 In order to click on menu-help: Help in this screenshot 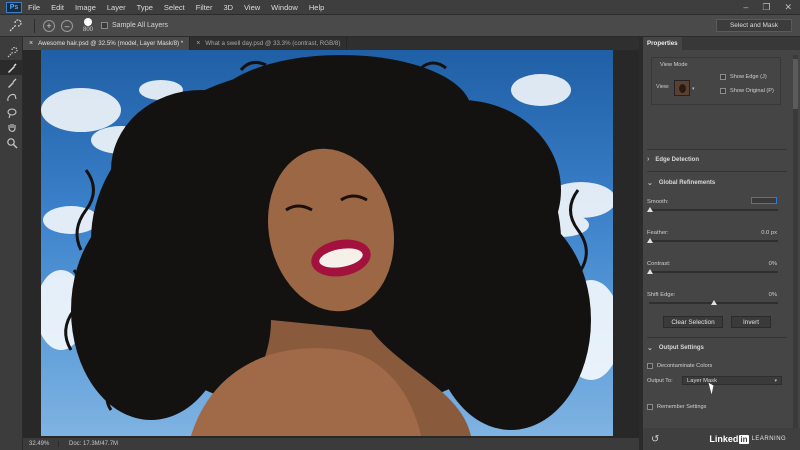, I will do `click(316, 7)`.